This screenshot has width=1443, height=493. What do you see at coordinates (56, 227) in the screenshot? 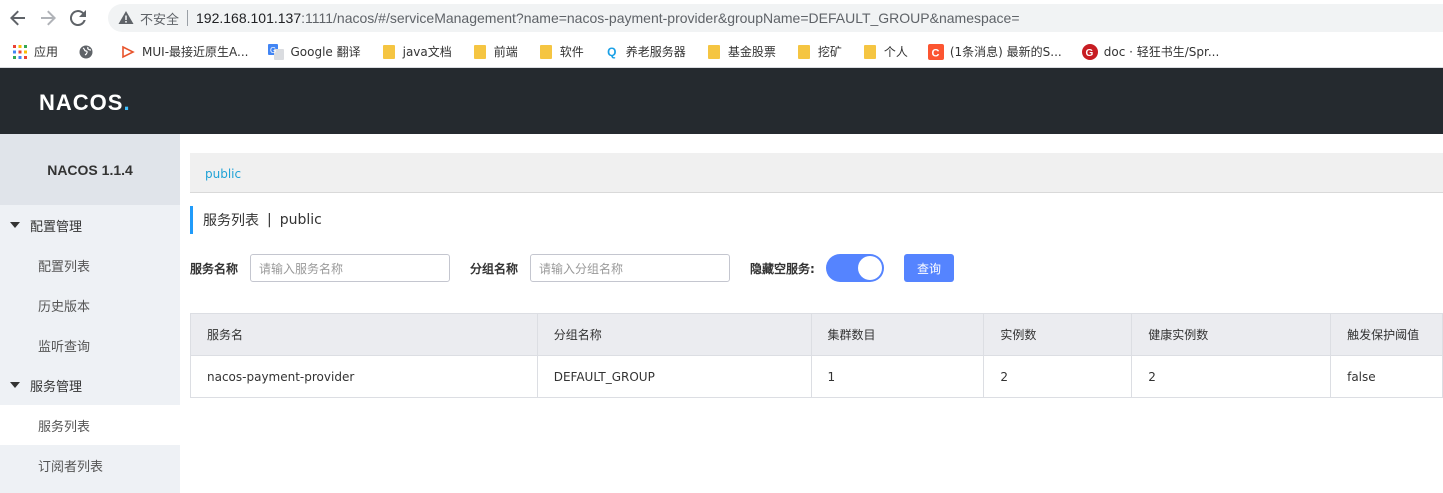
I see `sidebar-group-label: 配置管理` at bounding box center [56, 227].